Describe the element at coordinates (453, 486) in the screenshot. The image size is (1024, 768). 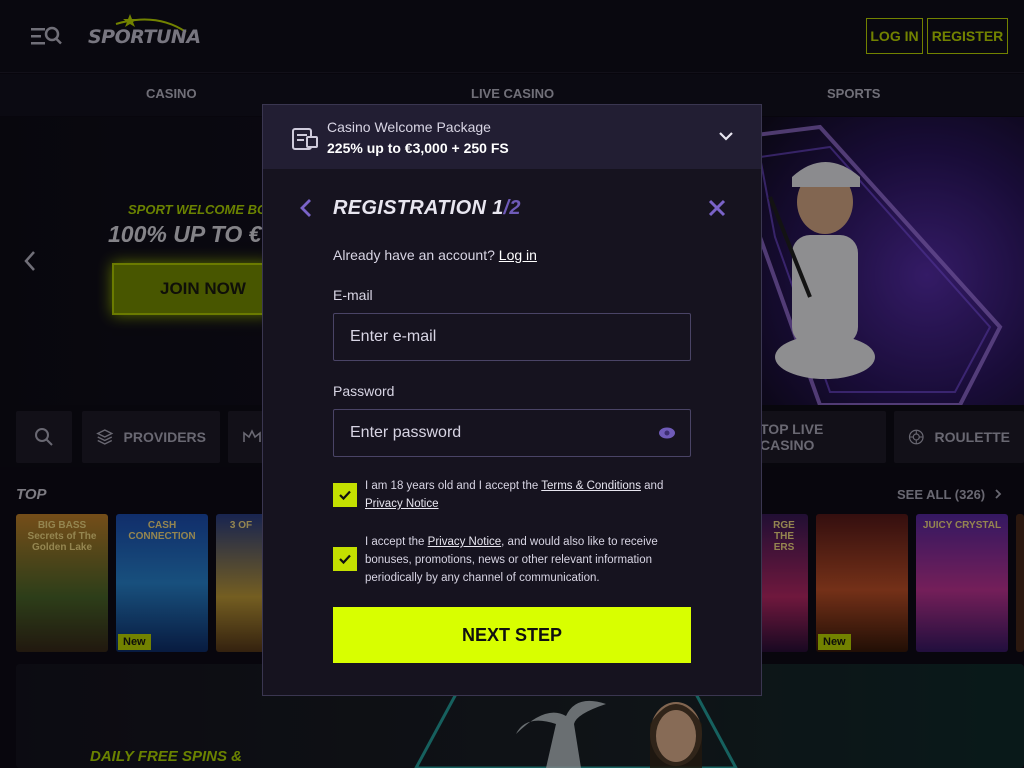
I see `consent-1-pre: I am 18 years old and I accept the` at that location.